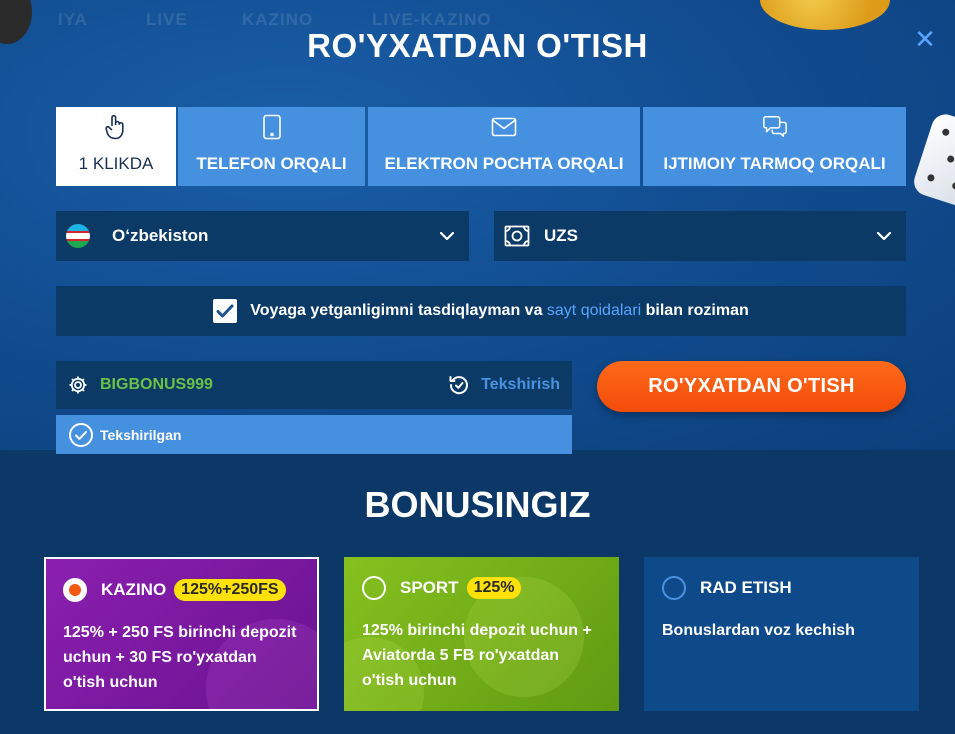 This screenshot has width=955, height=734. I want to click on promo-status: Tekshirilgan, so click(314, 434).